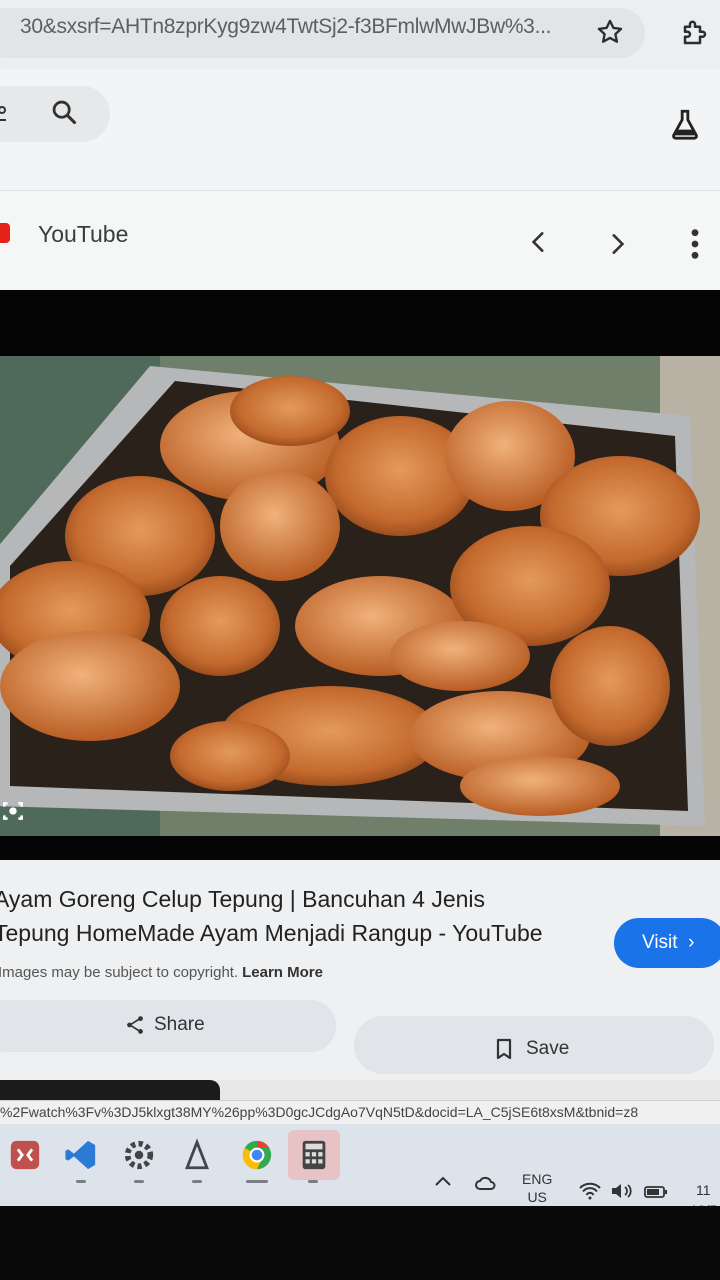 This screenshot has height=1280, width=720. I want to click on search-row, so click(360, 130).